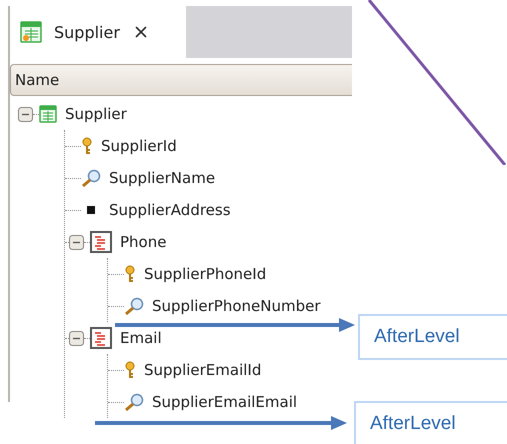  I want to click on tree-item: Email, so click(141, 338).